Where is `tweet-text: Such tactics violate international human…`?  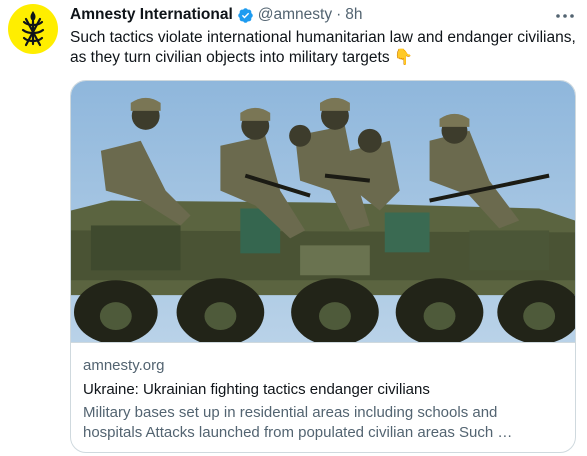
tweet-text: Such tactics violate international human… is located at coordinates (323, 47).